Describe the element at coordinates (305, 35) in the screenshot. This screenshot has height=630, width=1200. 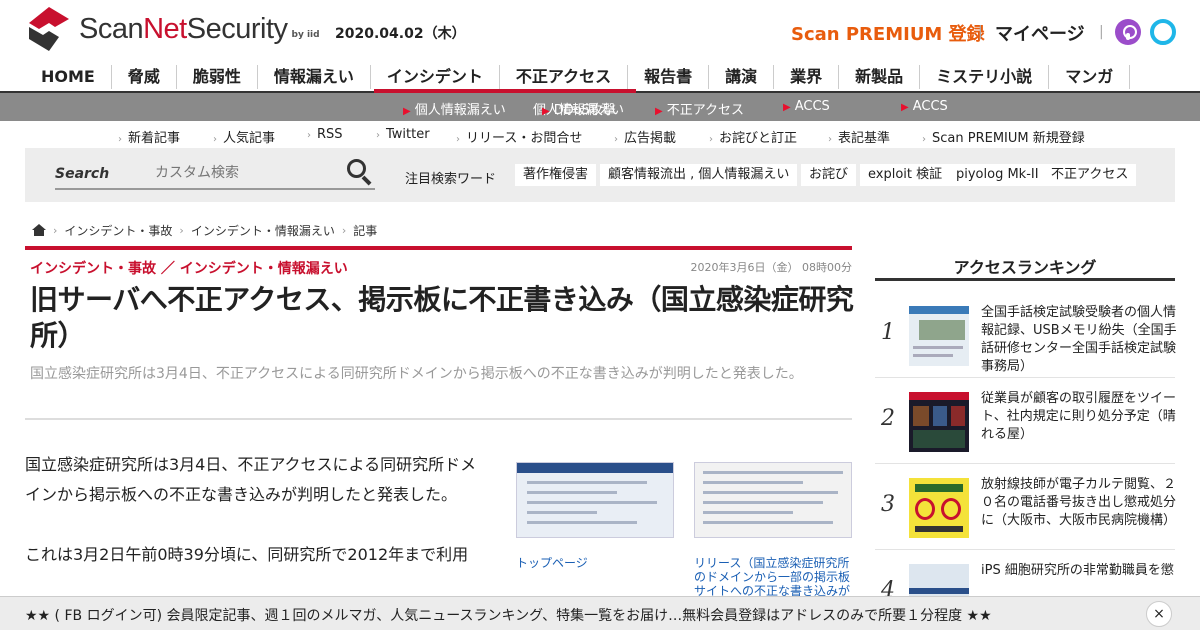
I see `logo-byiid: by iid` at that location.